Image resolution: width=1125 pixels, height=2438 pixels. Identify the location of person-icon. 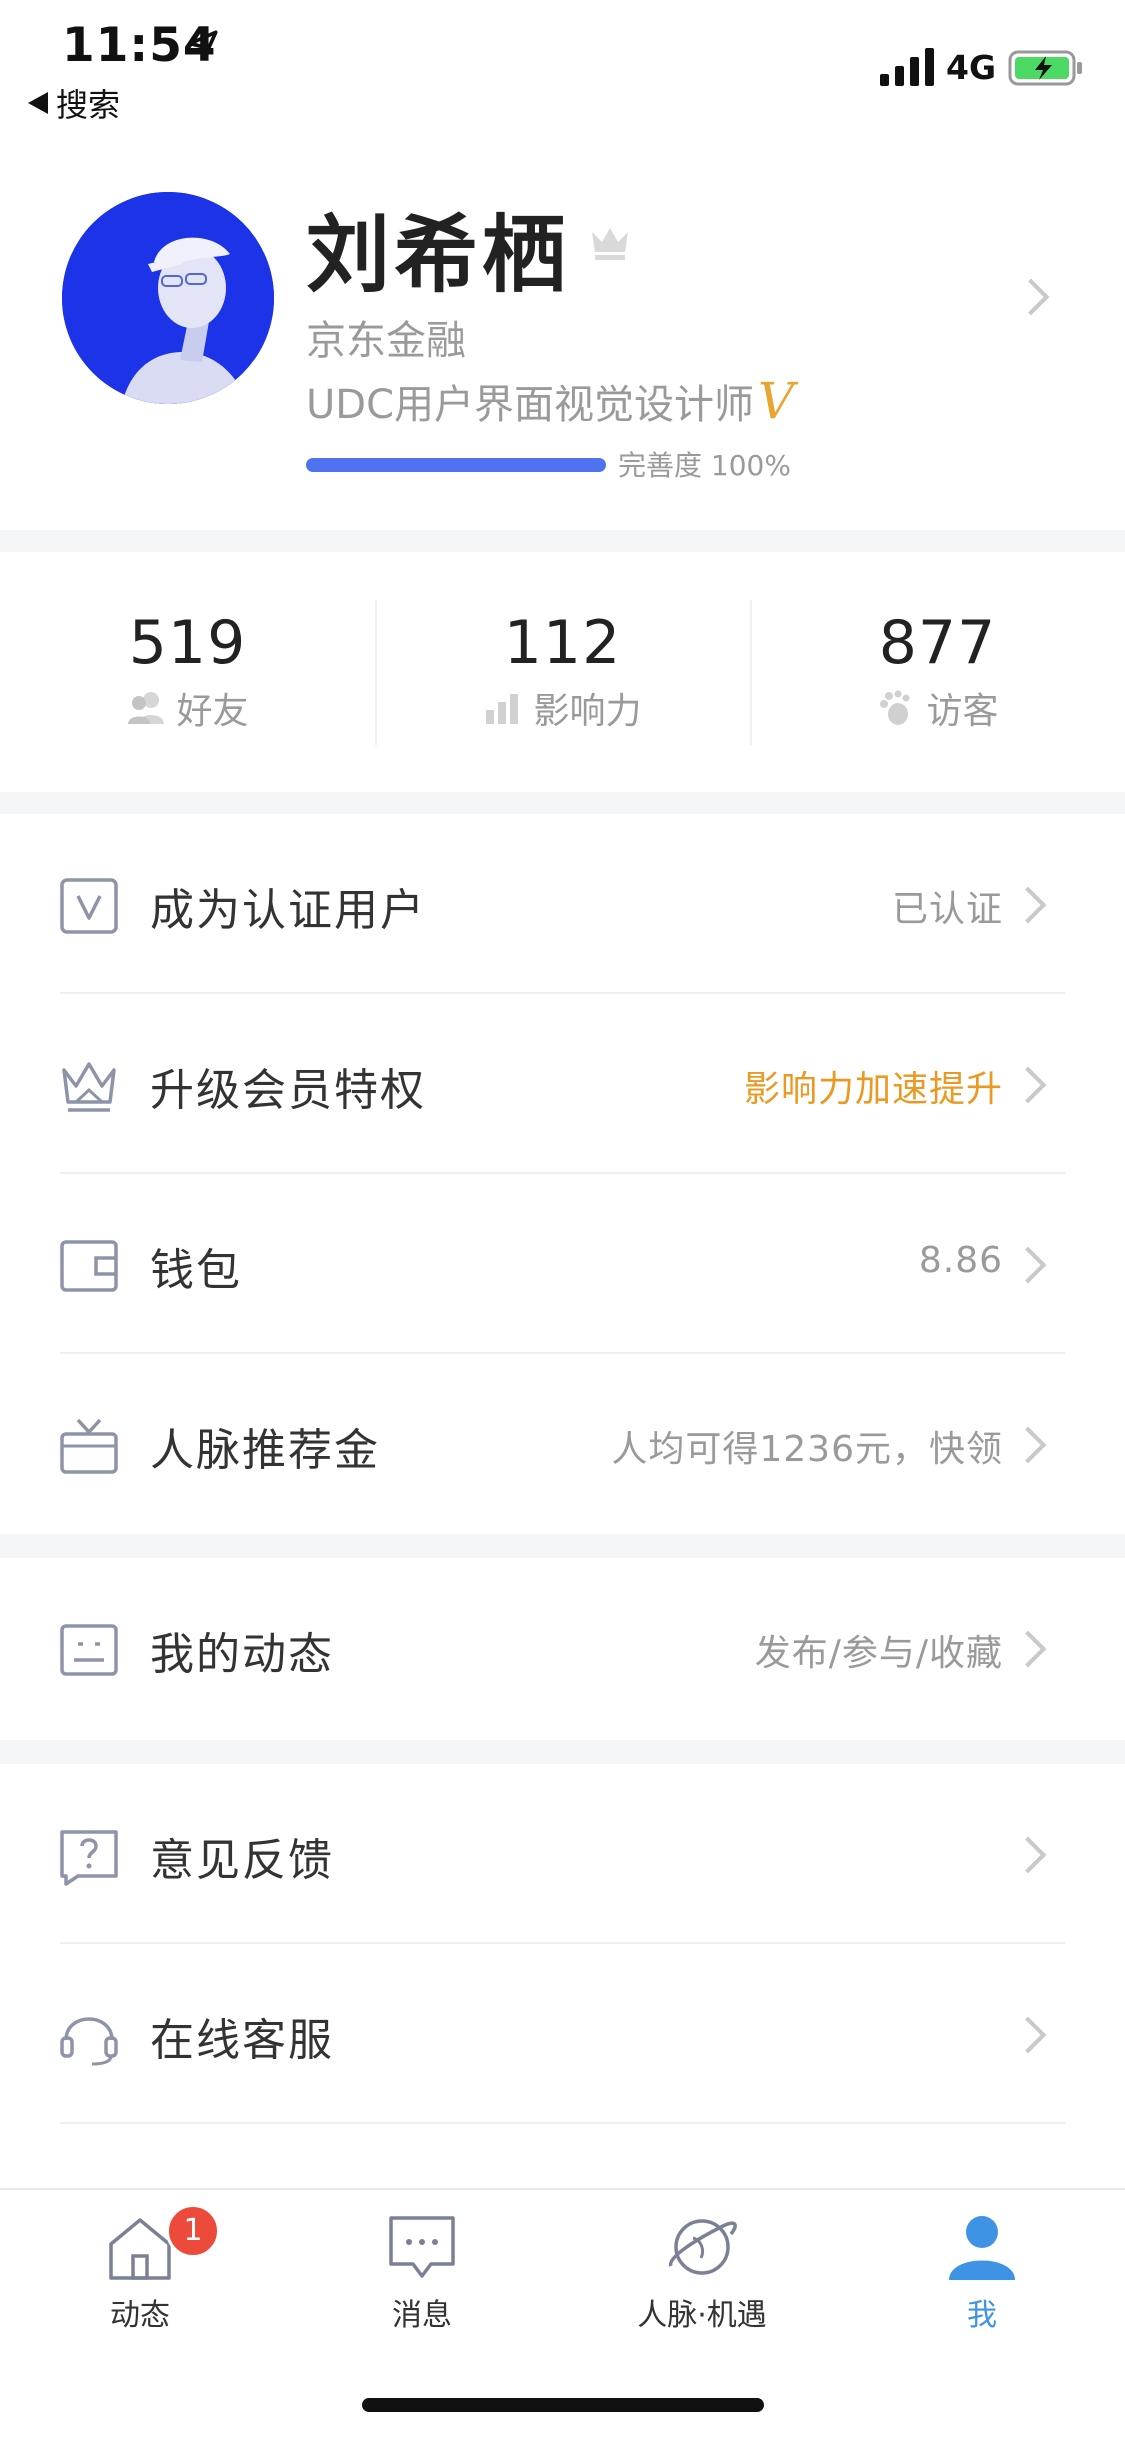
(982, 2248).